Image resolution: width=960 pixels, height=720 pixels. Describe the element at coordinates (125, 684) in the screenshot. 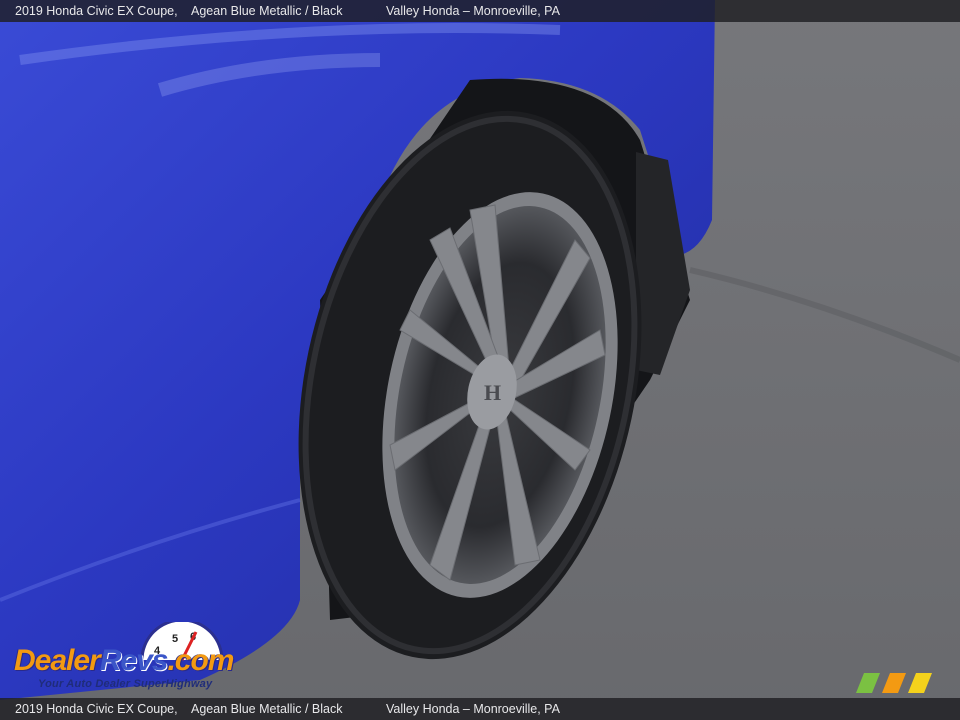

I see `dealerrevs-tagline: Your Auto Dealer SuperHighway` at that location.